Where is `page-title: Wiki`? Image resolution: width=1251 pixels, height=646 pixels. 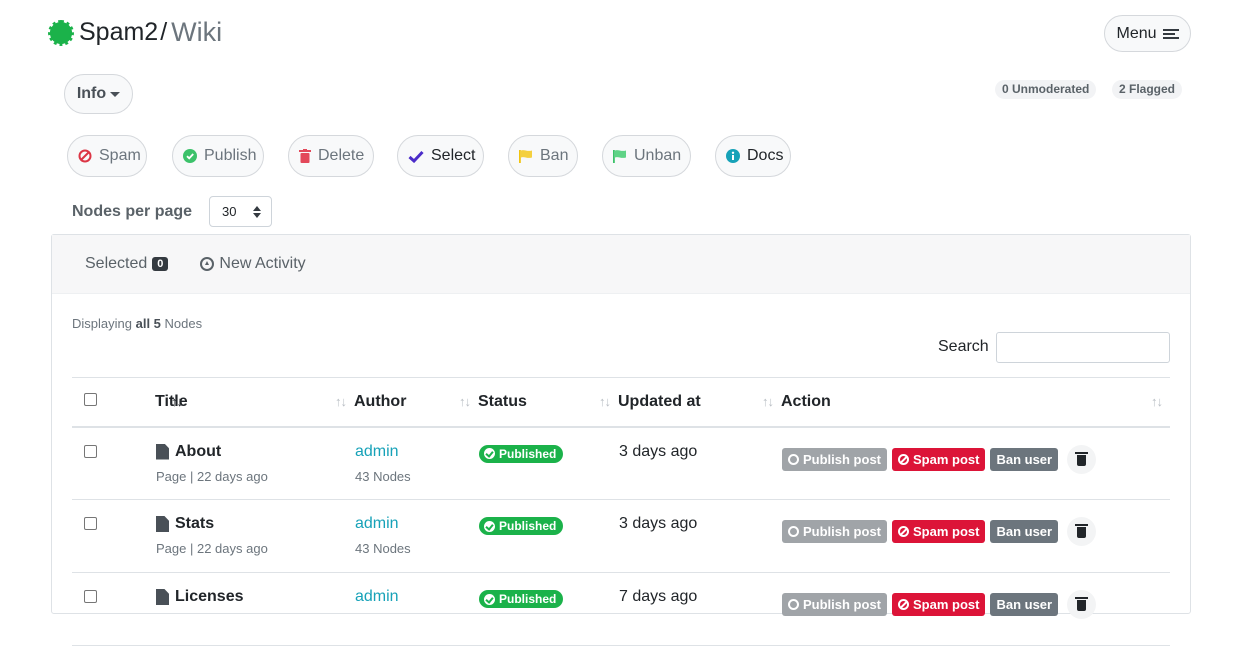 page-title: Wiki is located at coordinates (197, 32).